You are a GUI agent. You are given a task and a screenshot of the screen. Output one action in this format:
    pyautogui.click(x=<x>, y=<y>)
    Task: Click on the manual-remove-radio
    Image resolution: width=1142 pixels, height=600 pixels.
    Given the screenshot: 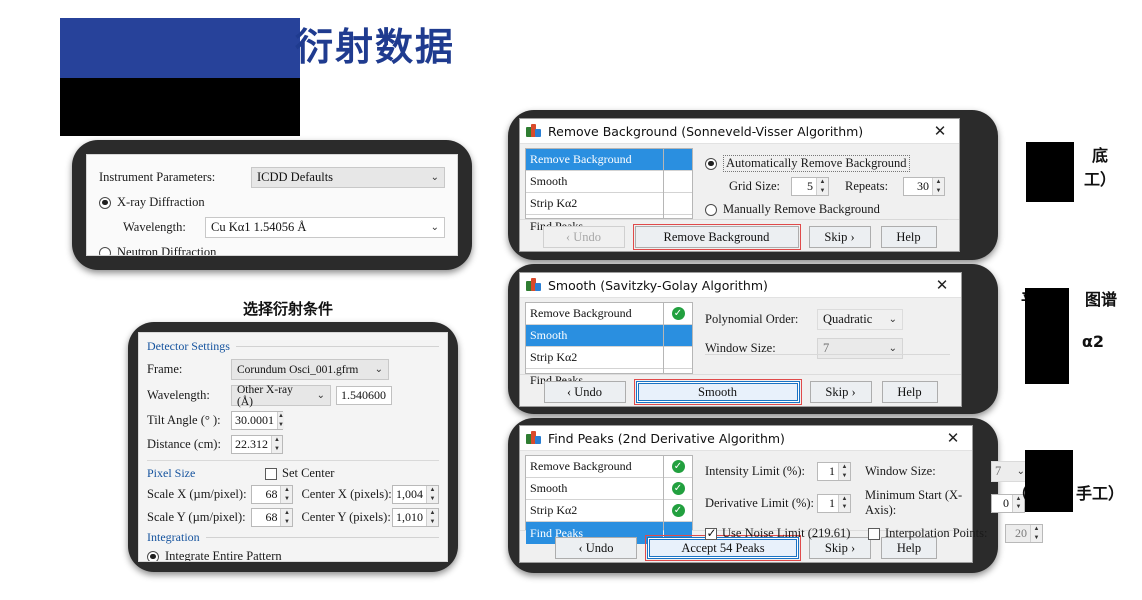 What is the action you would take?
    pyautogui.click(x=711, y=209)
    